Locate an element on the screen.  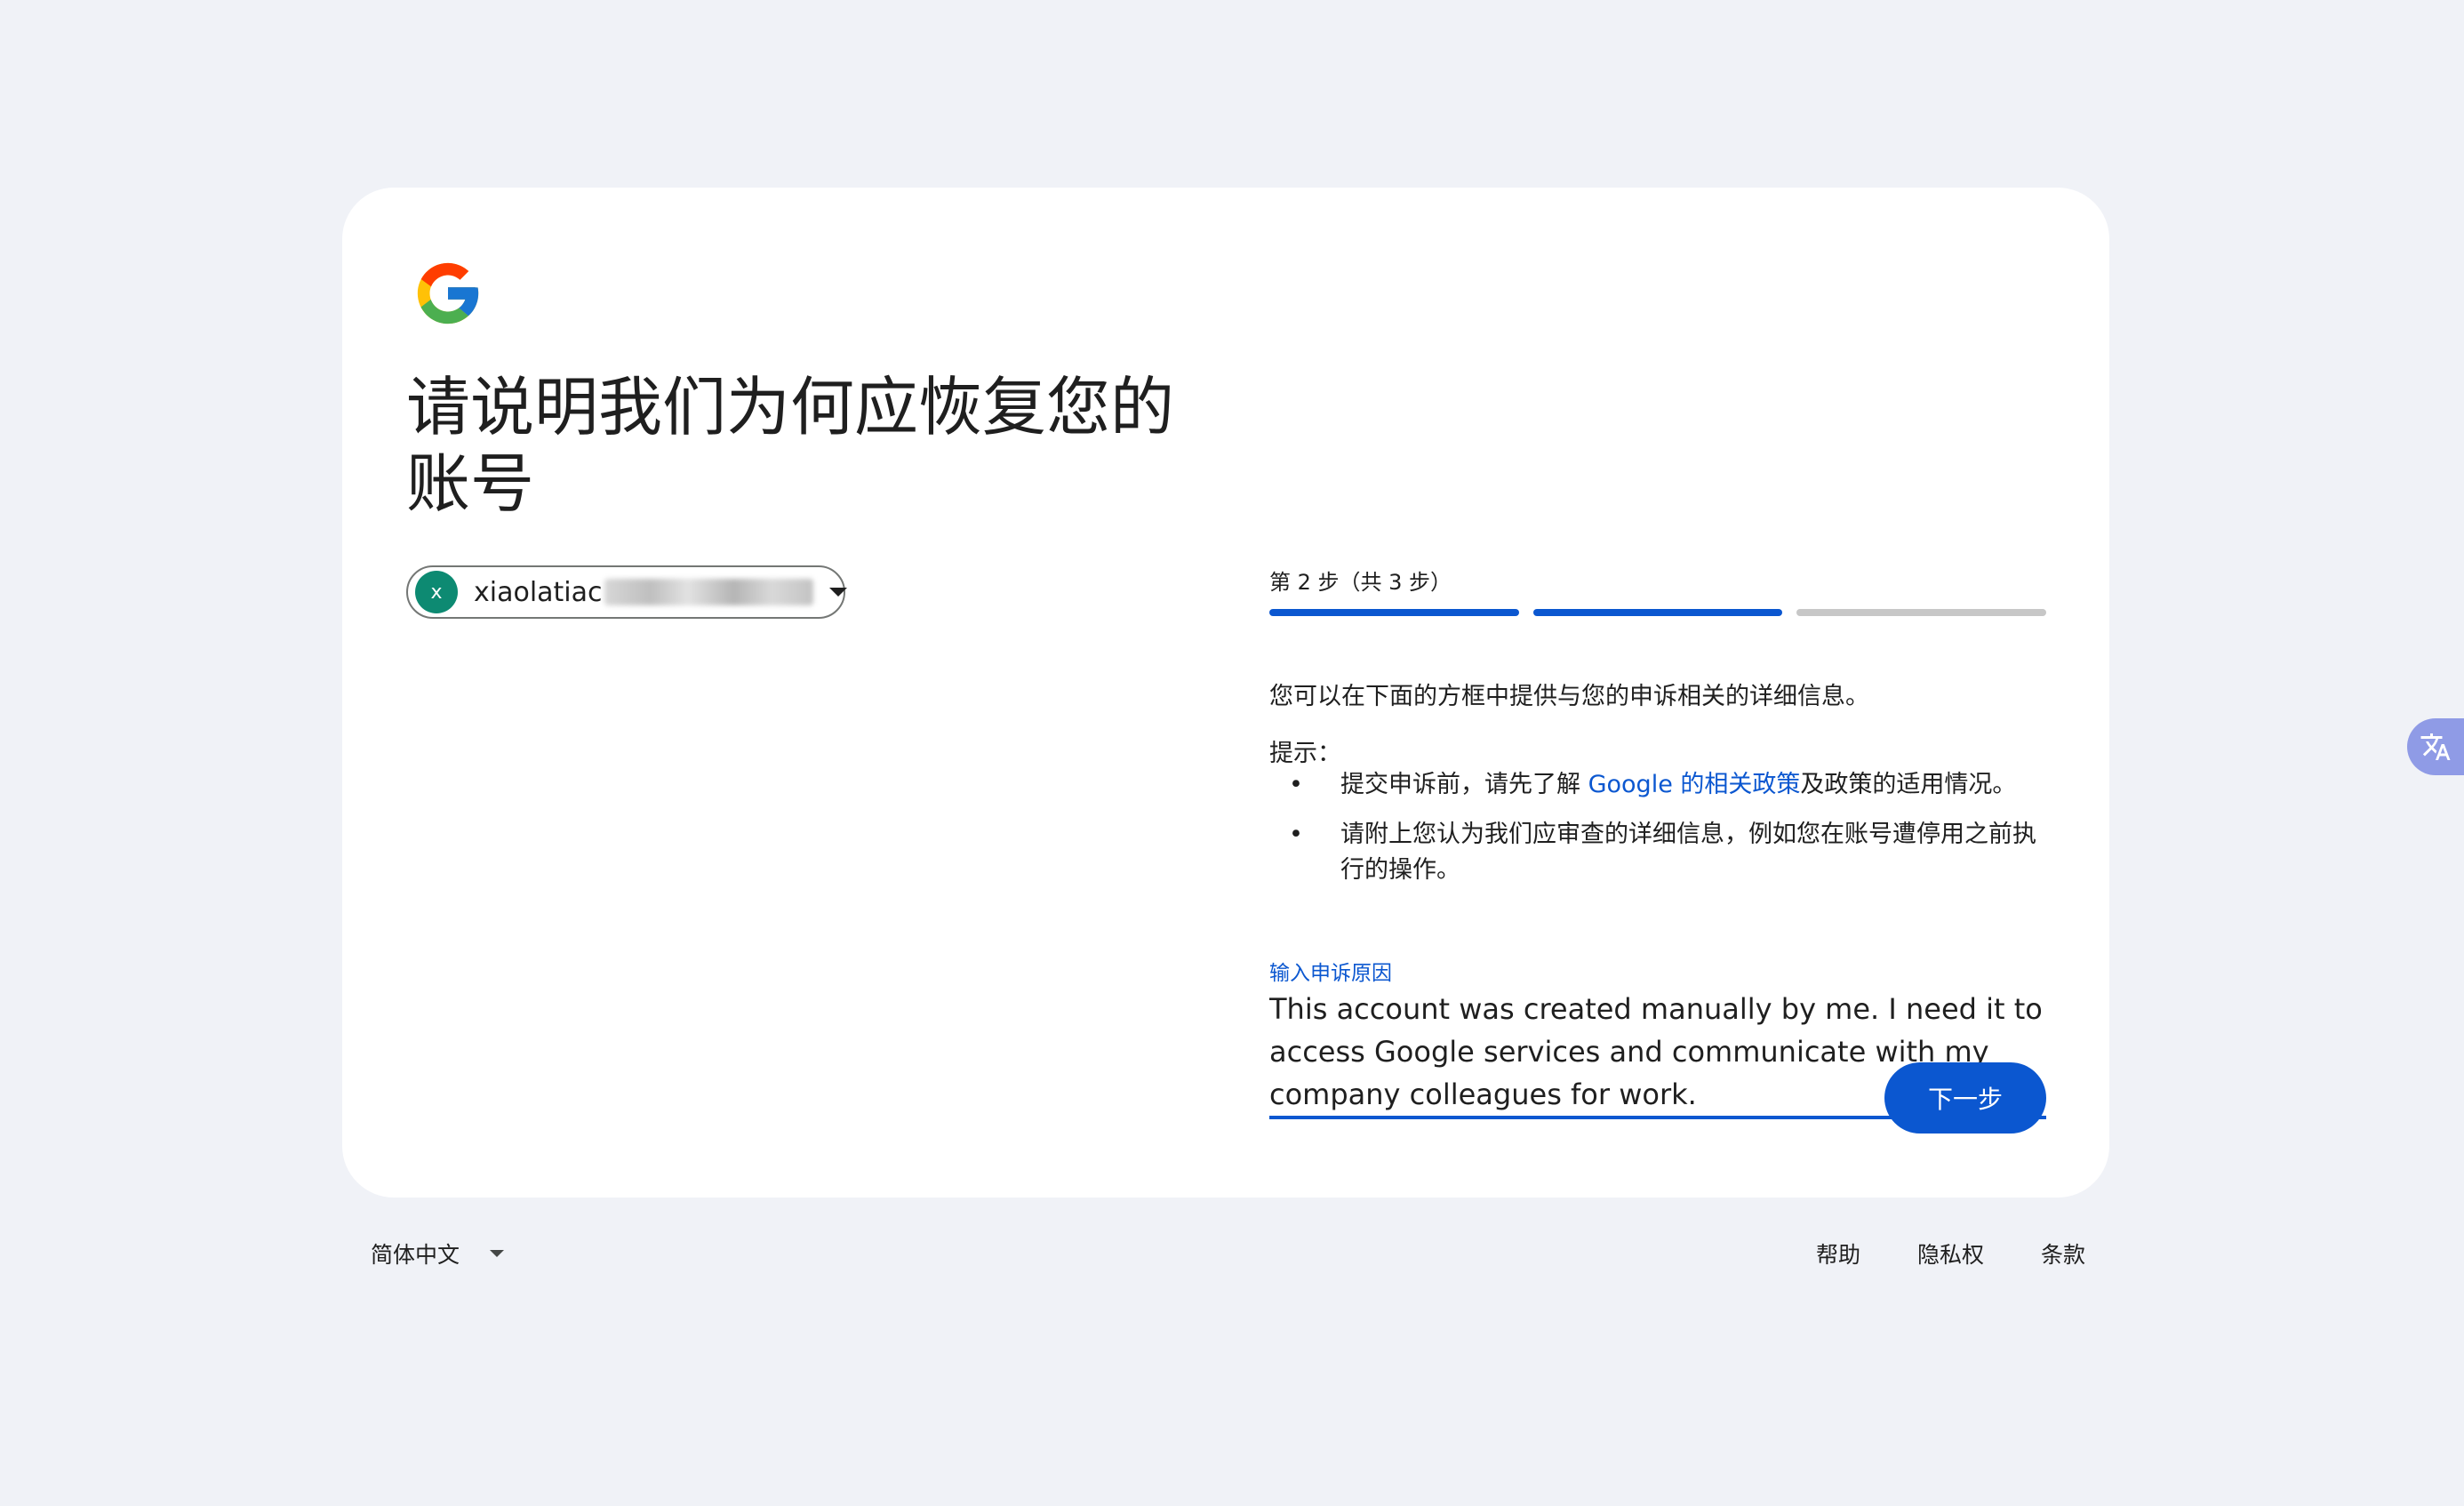
step-indicator: 第 2 步（共 3 步） is located at coordinates (1360, 582).